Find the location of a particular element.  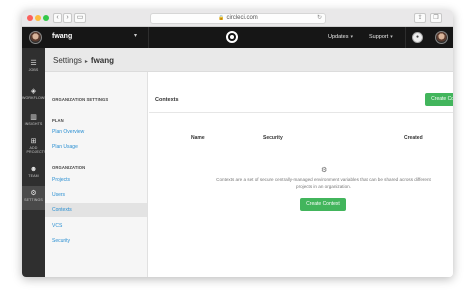

circleci-logo is located at coordinates (232, 37).